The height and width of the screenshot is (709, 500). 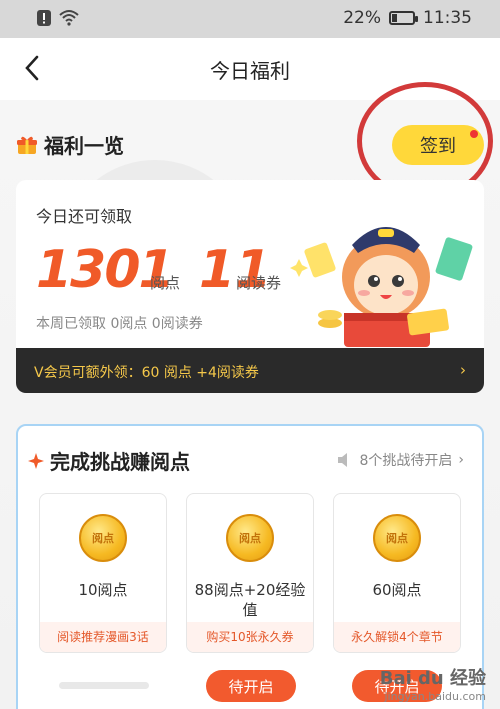 What do you see at coordinates (251, 686) in the screenshot?
I see `start-button: 待开启` at bounding box center [251, 686].